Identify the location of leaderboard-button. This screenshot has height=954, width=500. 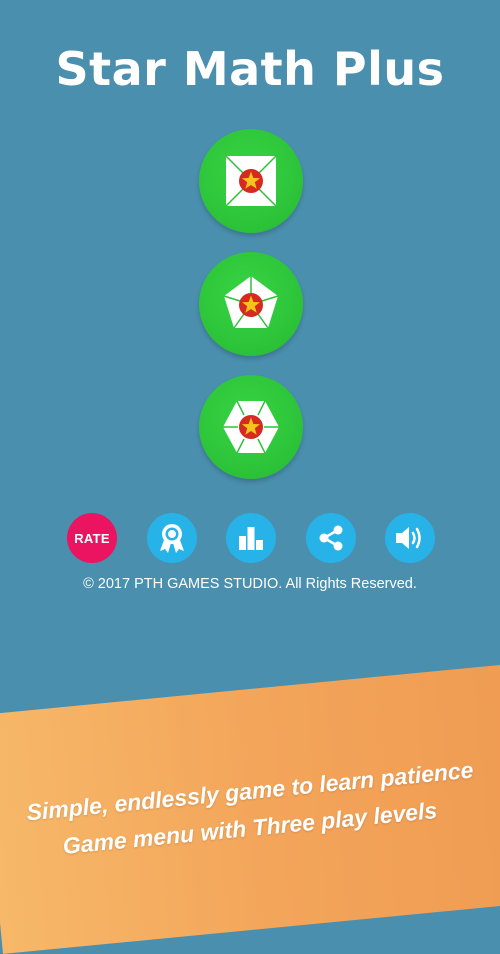
(251, 538).